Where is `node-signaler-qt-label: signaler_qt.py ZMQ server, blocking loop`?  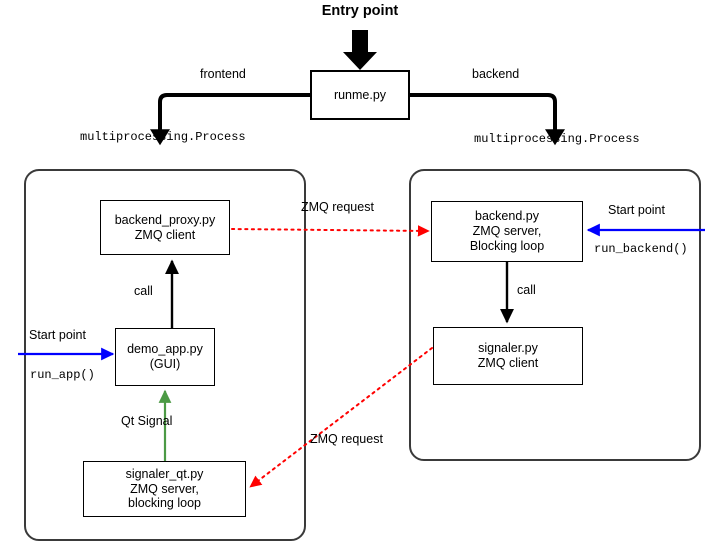 node-signaler-qt-label: signaler_qt.py ZMQ server, blocking loop is located at coordinates (164, 488).